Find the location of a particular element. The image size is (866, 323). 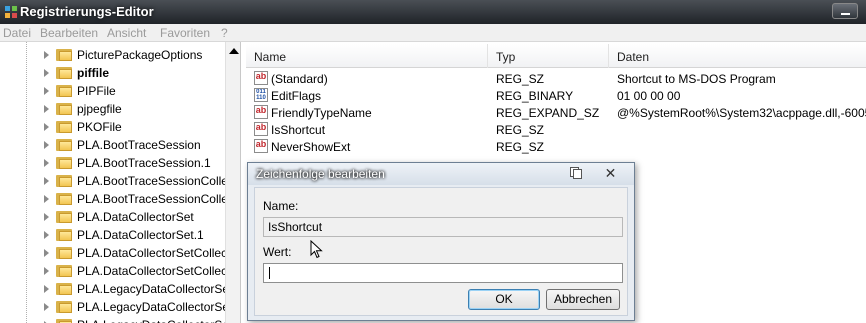

column-header-type: Typ is located at coordinates (548, 56).